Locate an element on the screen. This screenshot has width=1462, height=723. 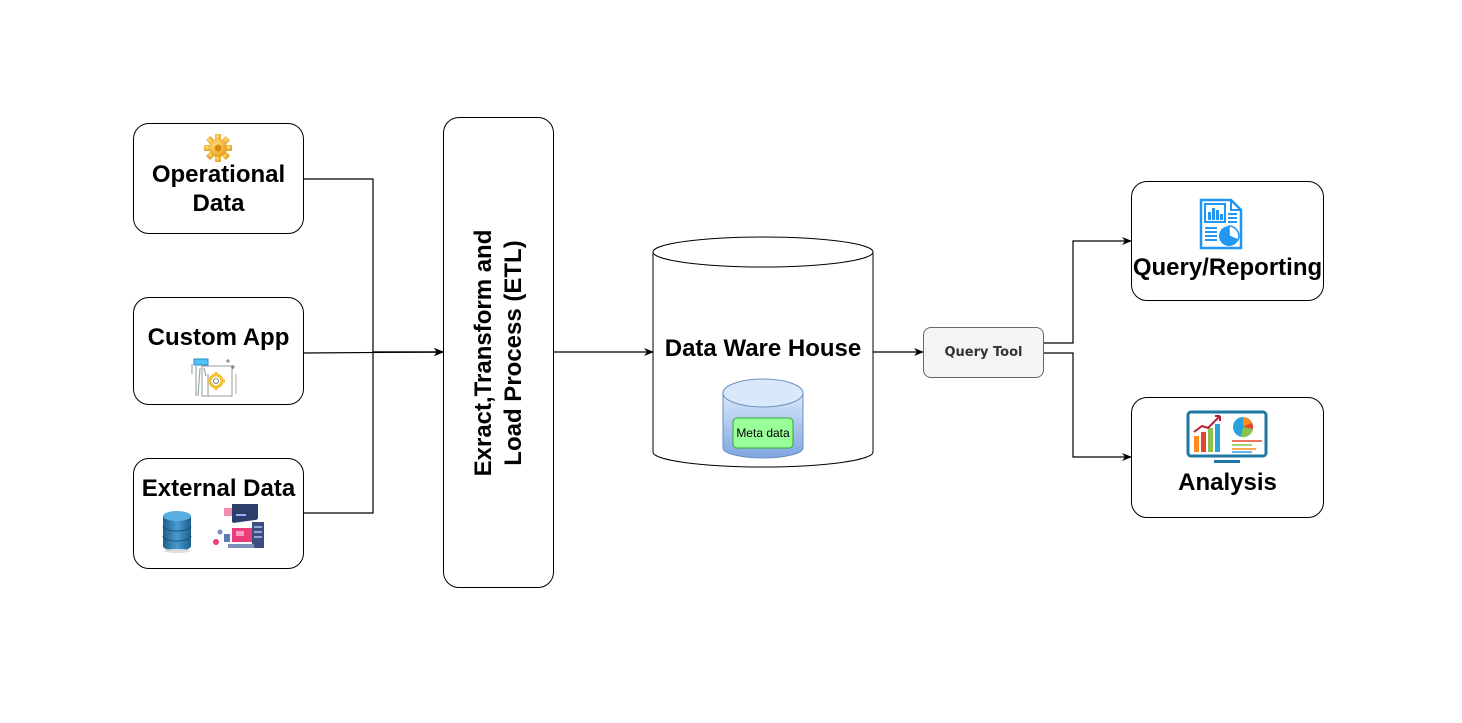
node-query-tool: Query Tool is located at coordinates (983, 352).